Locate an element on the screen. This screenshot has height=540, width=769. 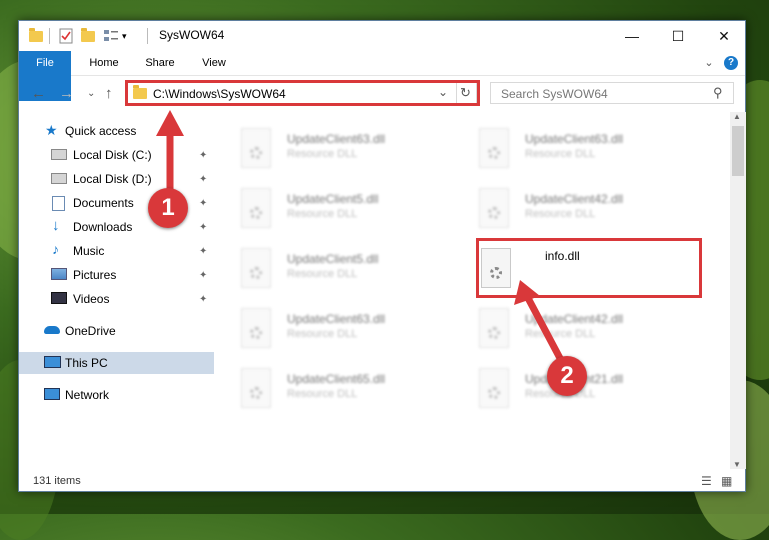
step-1-badge: 1 is located at coordinates (168, 208).